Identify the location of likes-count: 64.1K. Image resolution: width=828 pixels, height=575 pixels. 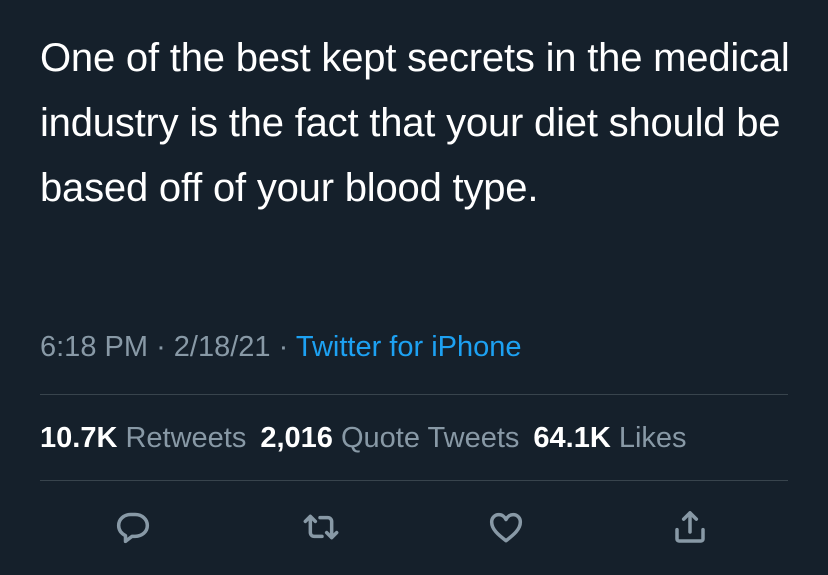
(572, 438).